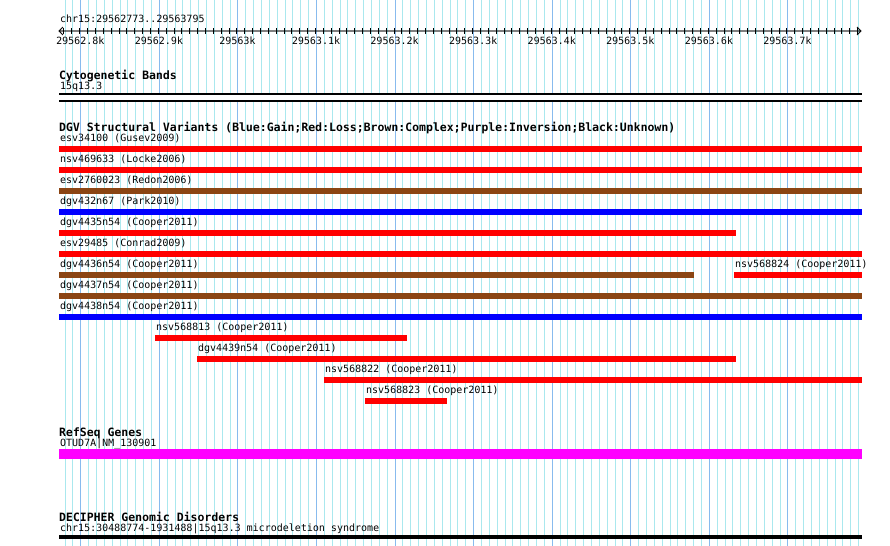  Describe the element at coordinates (552, 42) in the screenshot. I see `tick-label: 29563.4k` at that location.